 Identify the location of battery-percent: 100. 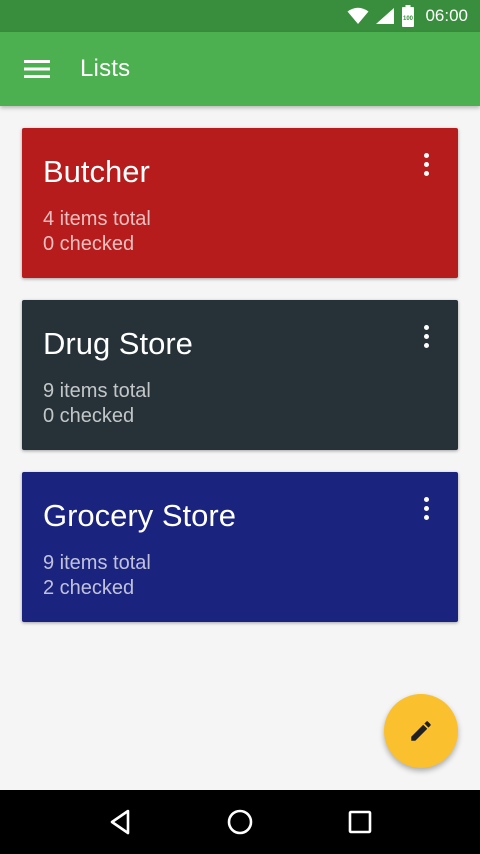
(408, 19).